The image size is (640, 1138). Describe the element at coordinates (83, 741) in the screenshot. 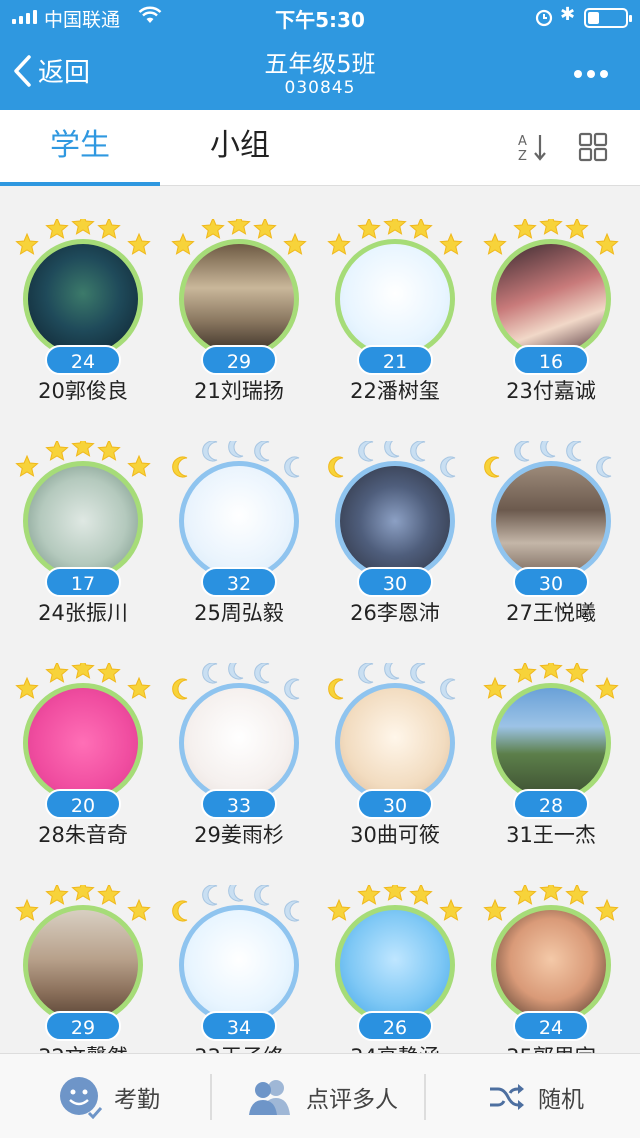

I see `avatar-wrapper: 20` at that location.